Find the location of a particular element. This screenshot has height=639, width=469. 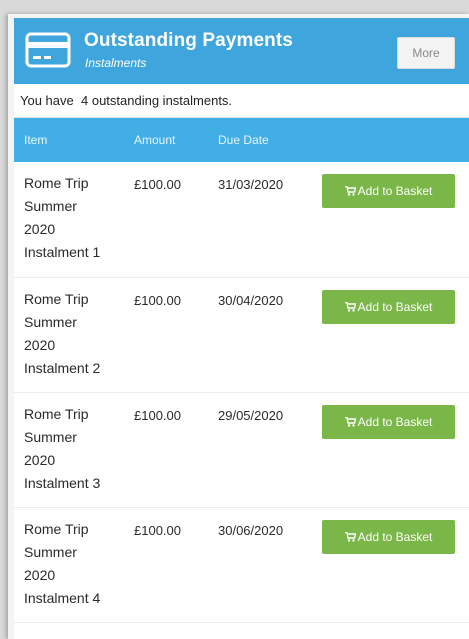

table-header-row: Item Amount Due Date is located at coordinates (241, 140).